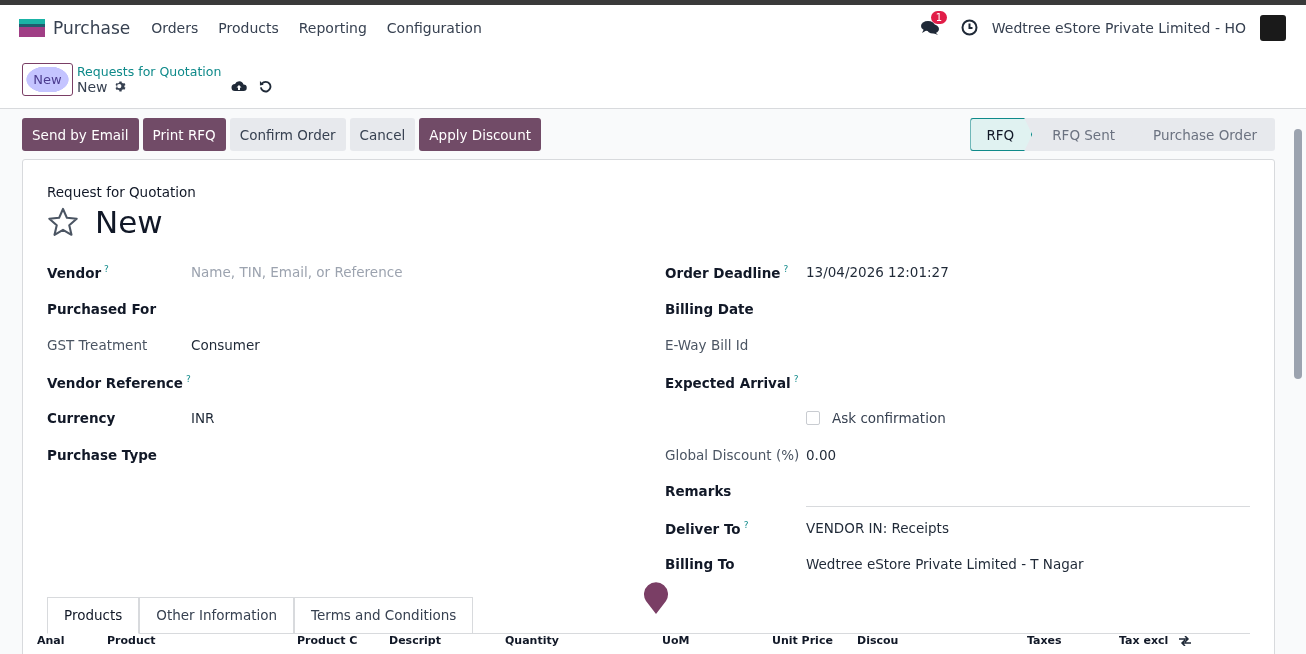  What do you see at coordinates (203, 418) in the screenshot?
I see `field-value: INR` at bounding box center [203, 418].